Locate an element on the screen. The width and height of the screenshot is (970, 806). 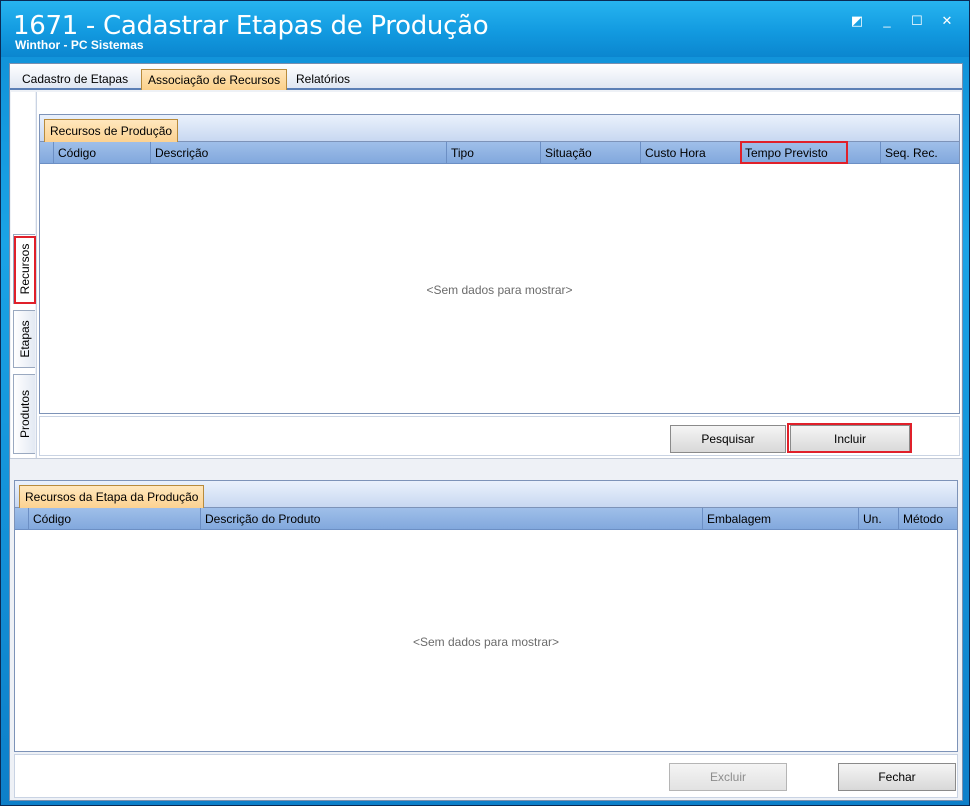
include-button: Incluir is located at coordinates (850, 439).